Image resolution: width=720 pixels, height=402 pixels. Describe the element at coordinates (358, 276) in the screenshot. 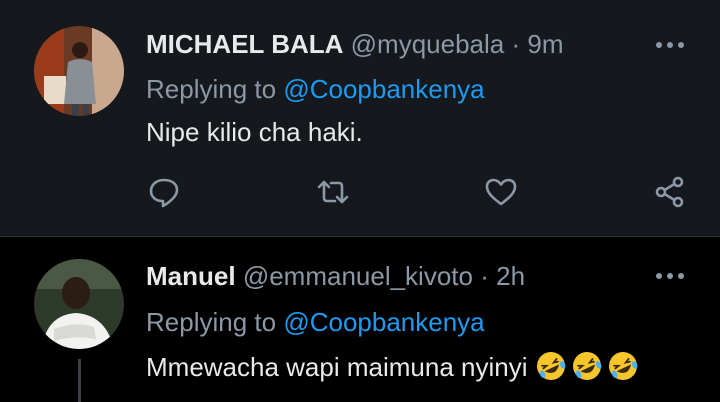

I see `user-handle: @emmanuel_kivoto` at that location.